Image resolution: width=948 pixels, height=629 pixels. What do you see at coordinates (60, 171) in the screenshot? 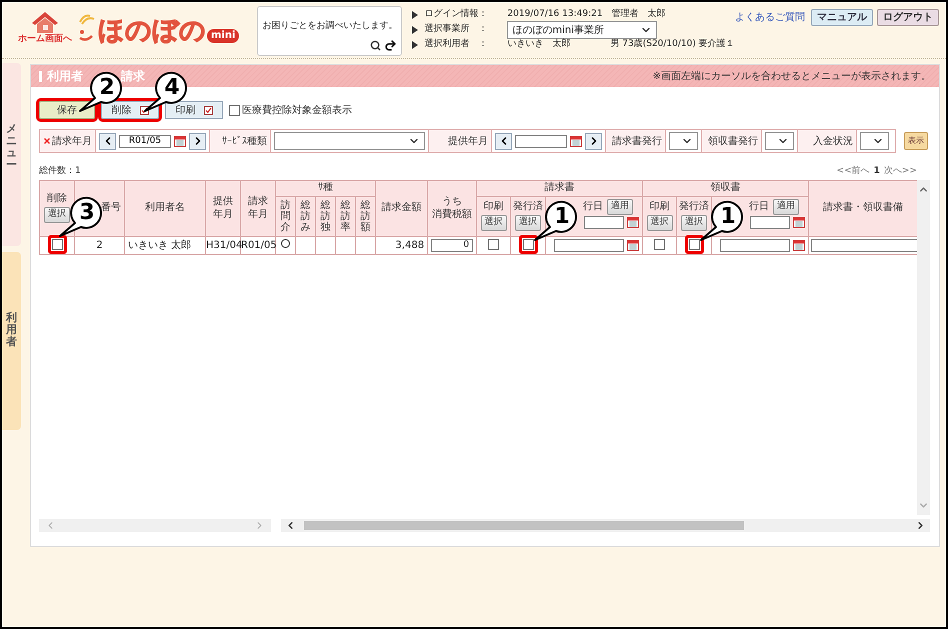
I see `total-count: 総件数：1` at bounding box center [60, 171].